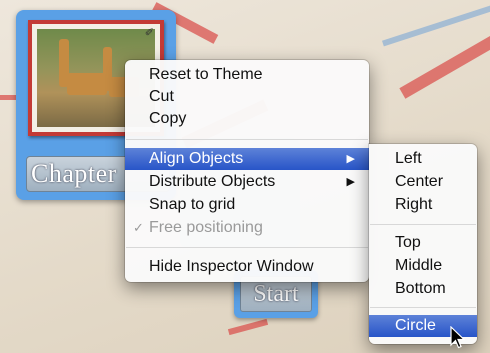  I want to click on arrow-cursor-icon, so click(458, 337).